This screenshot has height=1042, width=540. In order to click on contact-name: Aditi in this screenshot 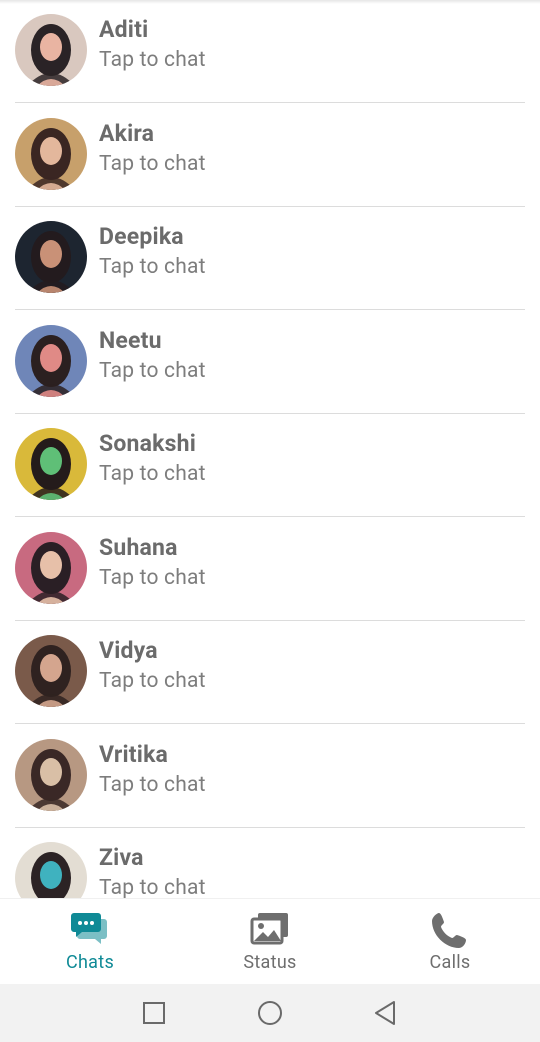, I will do `click(124, 29)`.